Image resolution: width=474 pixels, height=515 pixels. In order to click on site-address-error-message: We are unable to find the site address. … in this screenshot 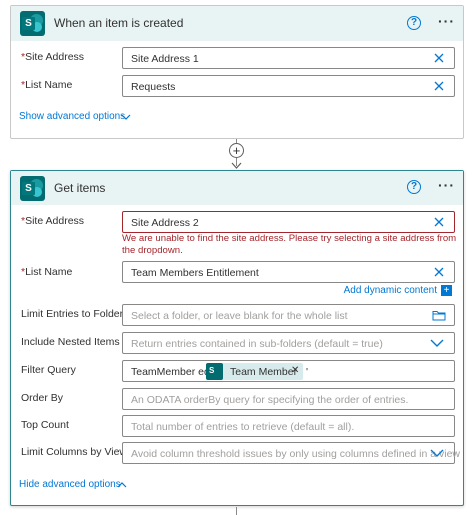, I will do `click(289, 244)`.